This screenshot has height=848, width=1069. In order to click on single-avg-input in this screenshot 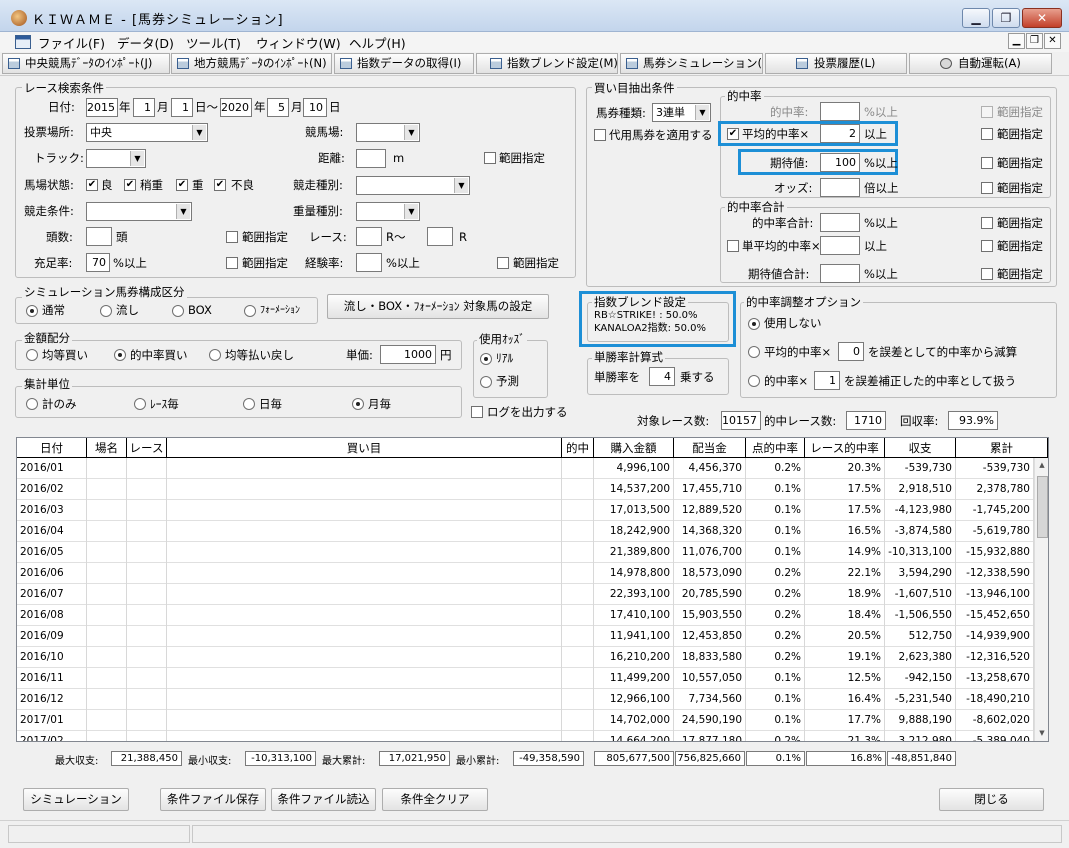, I will do `click(840, 245)`.